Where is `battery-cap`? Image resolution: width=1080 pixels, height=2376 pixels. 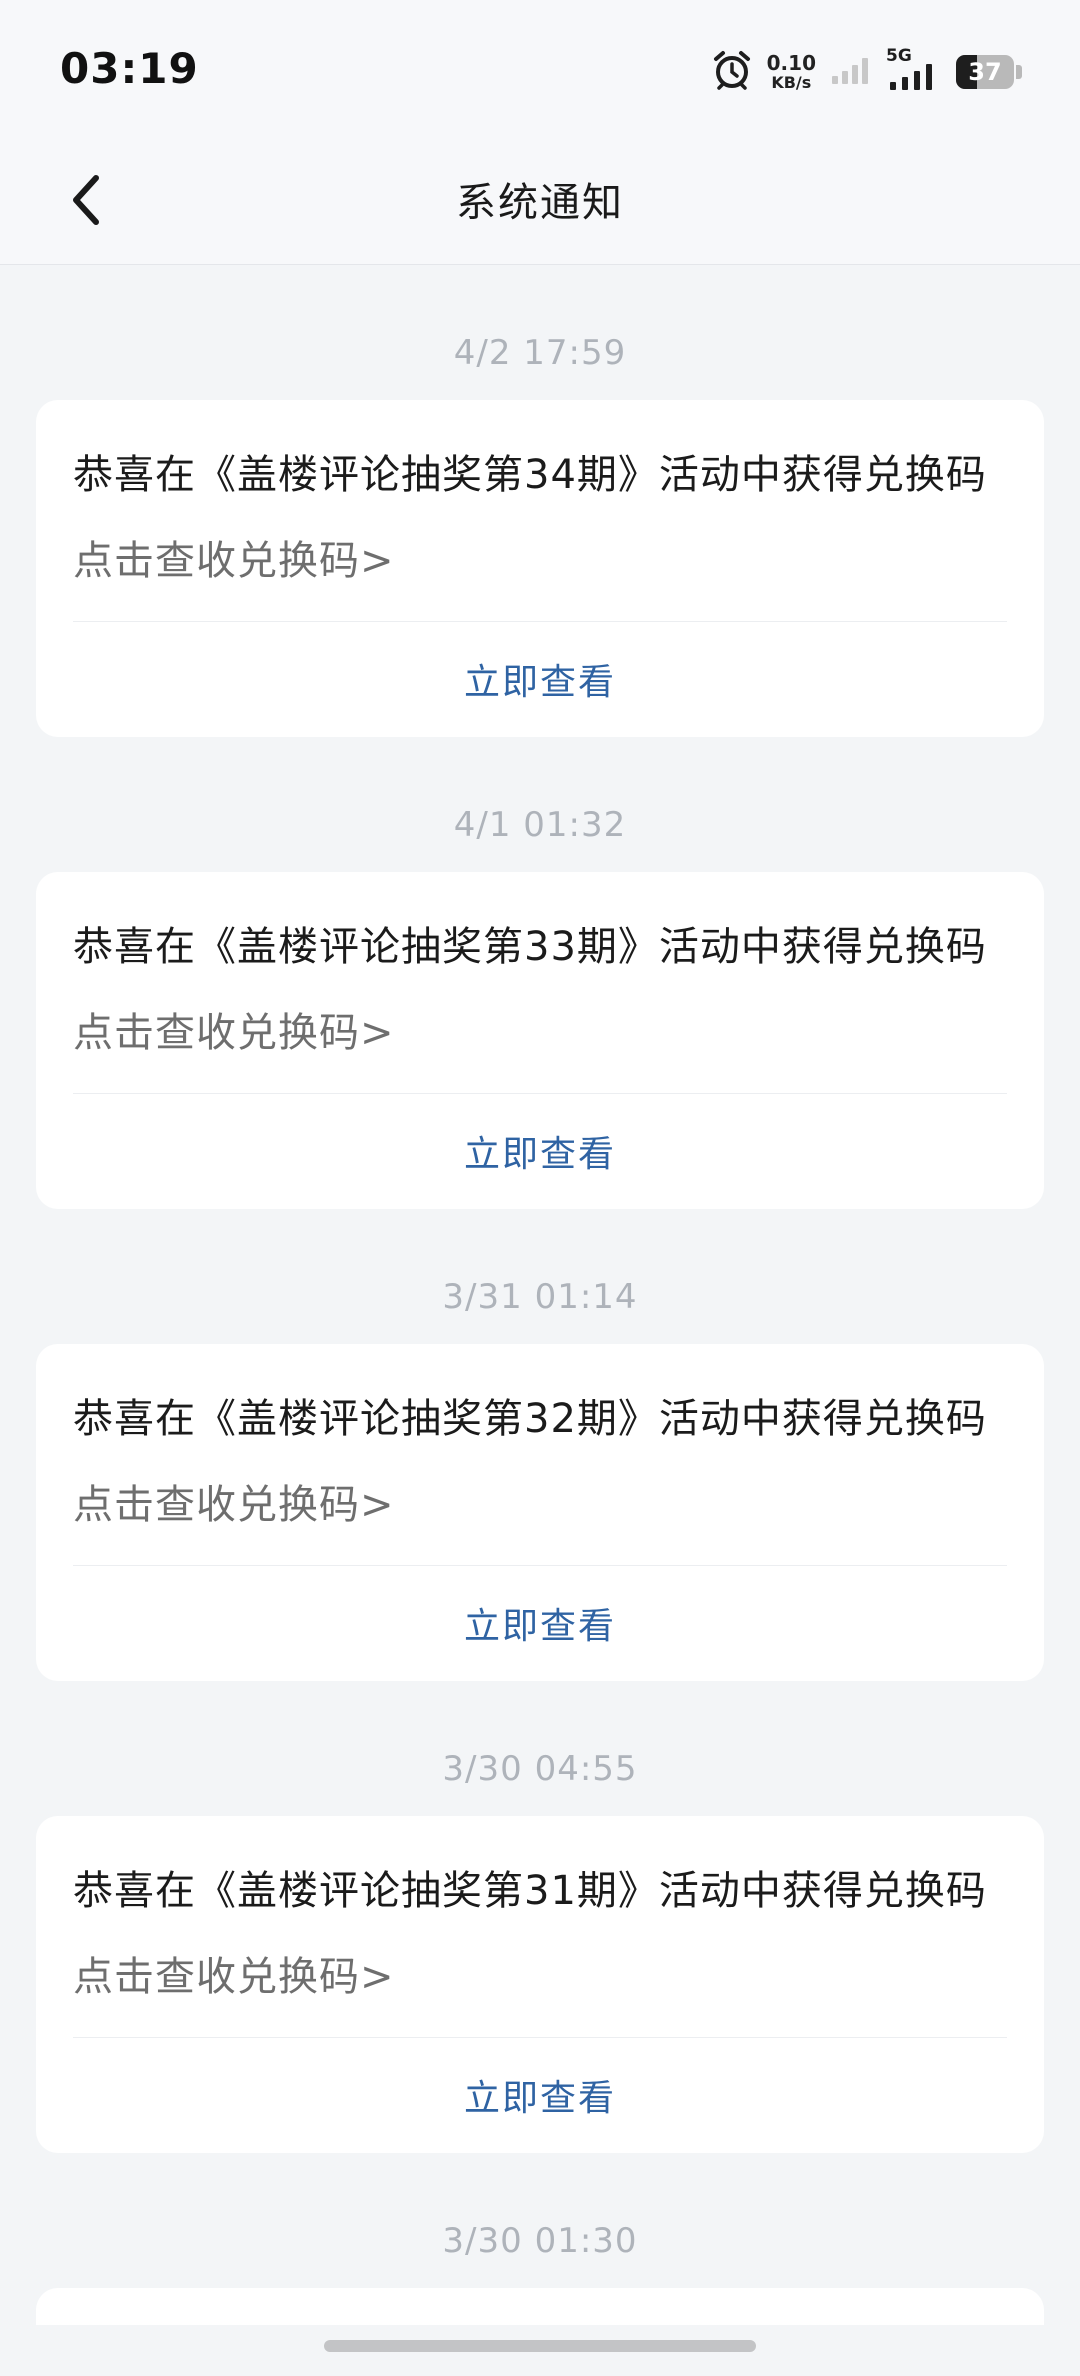 battery-cap is located at coordinates (1019, 72).